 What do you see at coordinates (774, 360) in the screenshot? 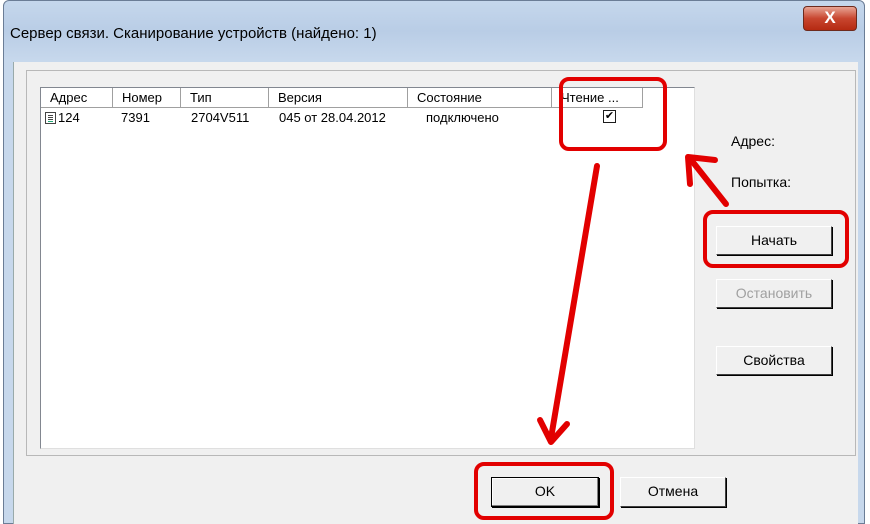
I see `properties-button: Свойства` at bounding box center [774, 360].